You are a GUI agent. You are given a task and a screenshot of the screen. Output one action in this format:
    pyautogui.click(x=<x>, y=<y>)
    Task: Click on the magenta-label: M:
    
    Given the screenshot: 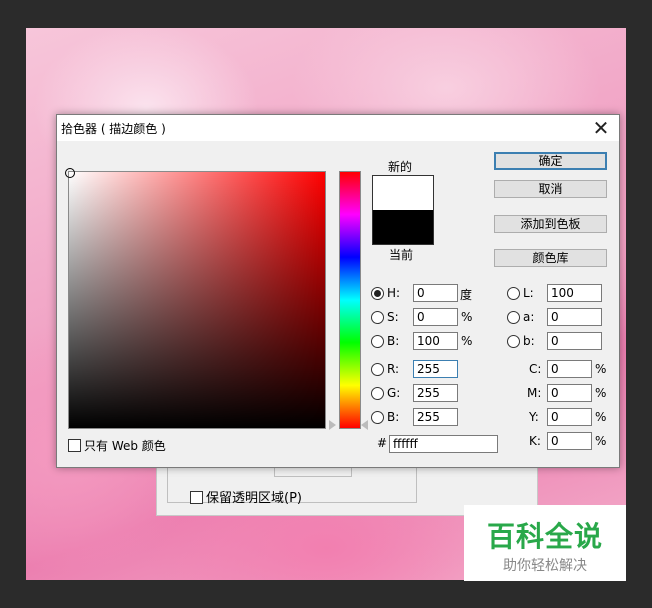 What is the action you would take?
    pyautogui.click(x=534, y=393)
    